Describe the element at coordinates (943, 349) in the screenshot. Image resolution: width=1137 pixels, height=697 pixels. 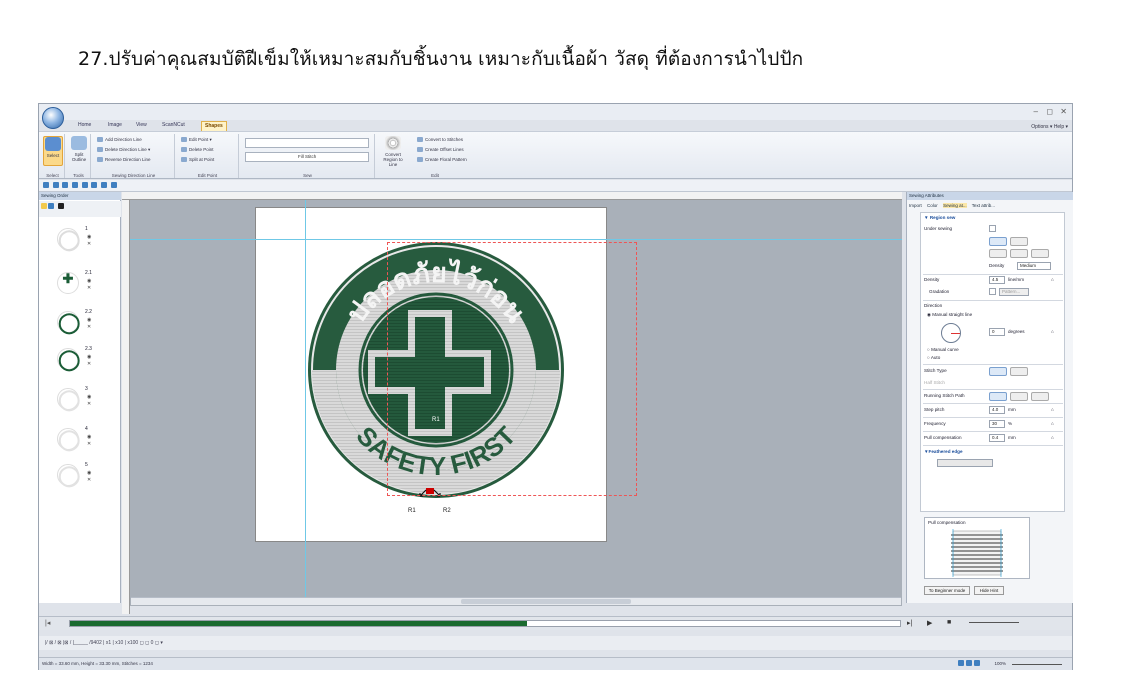
I see `manual-curve-radio: ○ Manual curve` at that location.